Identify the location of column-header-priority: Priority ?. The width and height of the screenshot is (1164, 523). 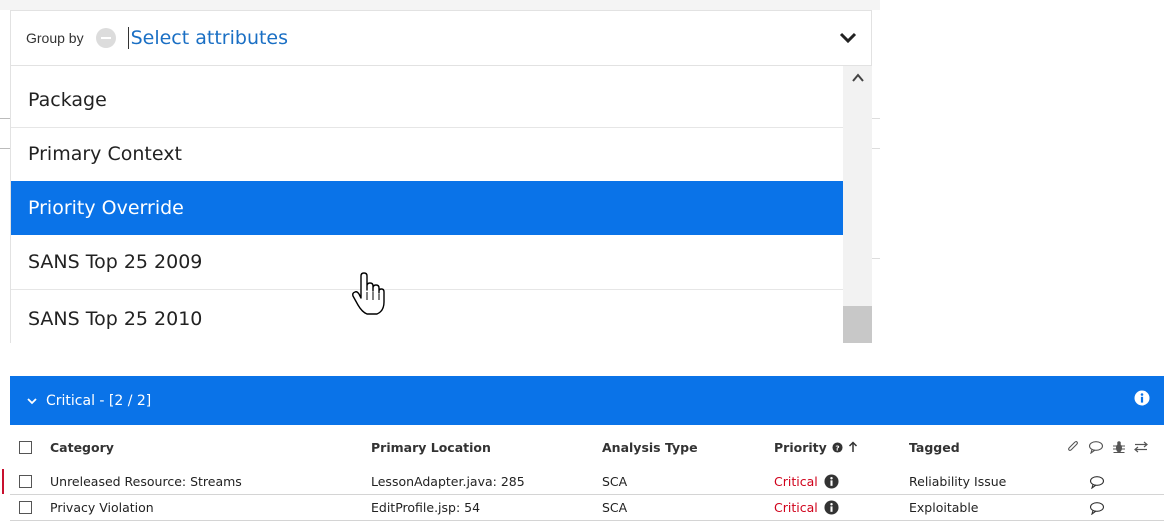
(816, 447).